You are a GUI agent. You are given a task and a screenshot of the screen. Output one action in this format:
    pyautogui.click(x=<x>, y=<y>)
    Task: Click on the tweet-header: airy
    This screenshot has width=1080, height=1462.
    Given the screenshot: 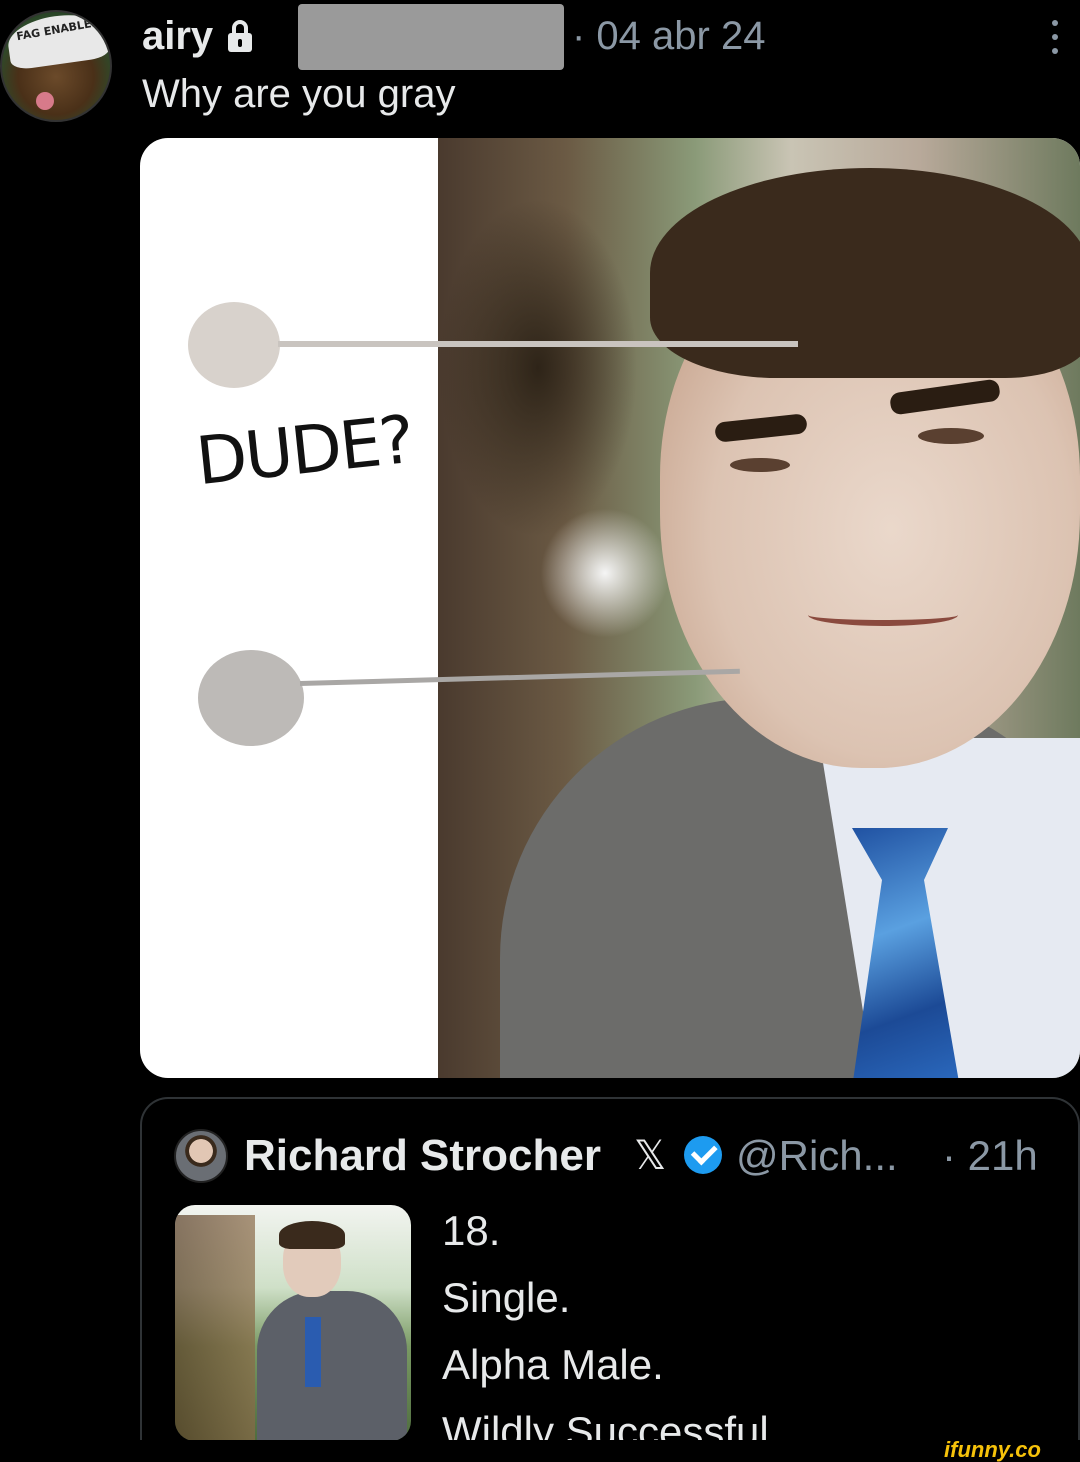 What is the action you would take?
    pyautogui.click(x=197, y=36)
    